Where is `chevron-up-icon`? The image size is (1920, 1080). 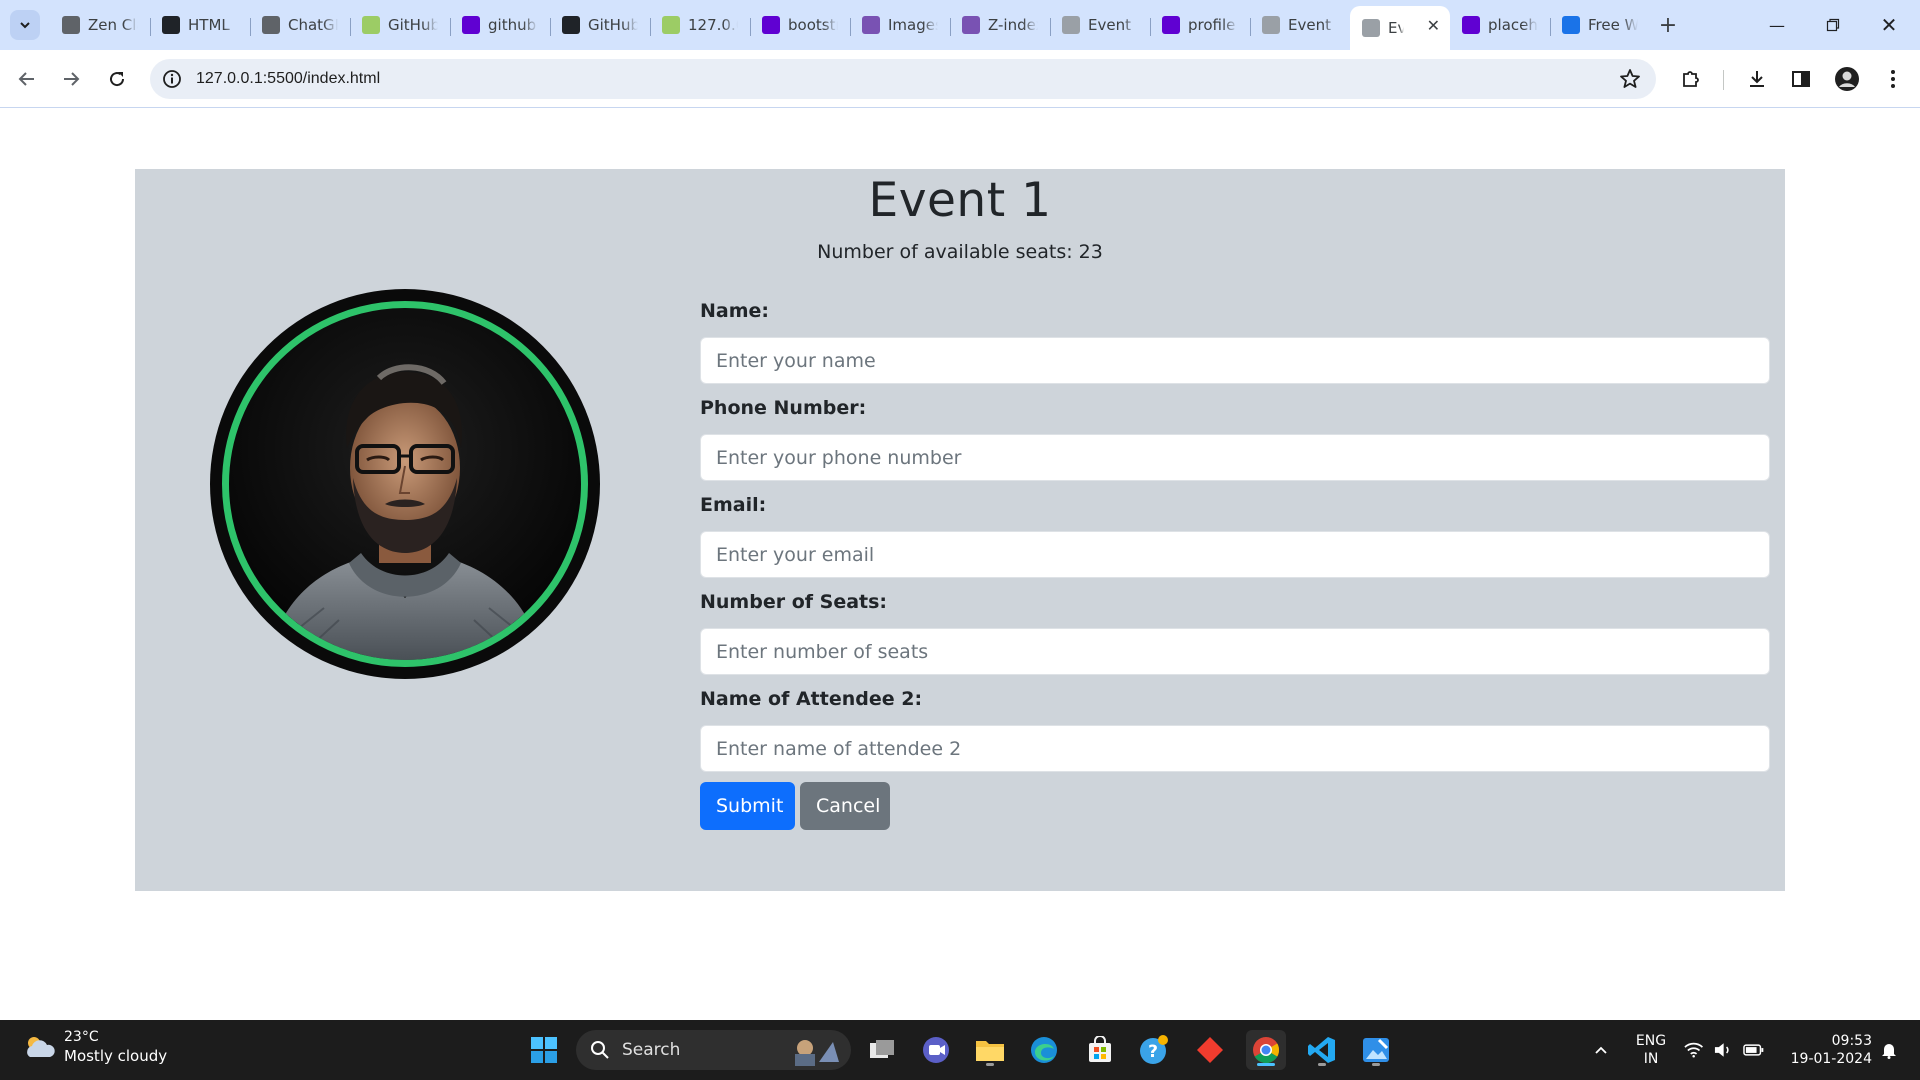 chevron-up-icon is located at coordinates (1601, 1050).